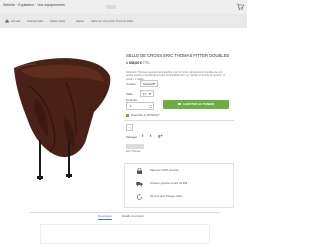 This screenshot has width=320, height=247. What do you see at coordinates (129, 94) in the screenshot?
I see `size-label: Taille` at bounding box center [129, 94].